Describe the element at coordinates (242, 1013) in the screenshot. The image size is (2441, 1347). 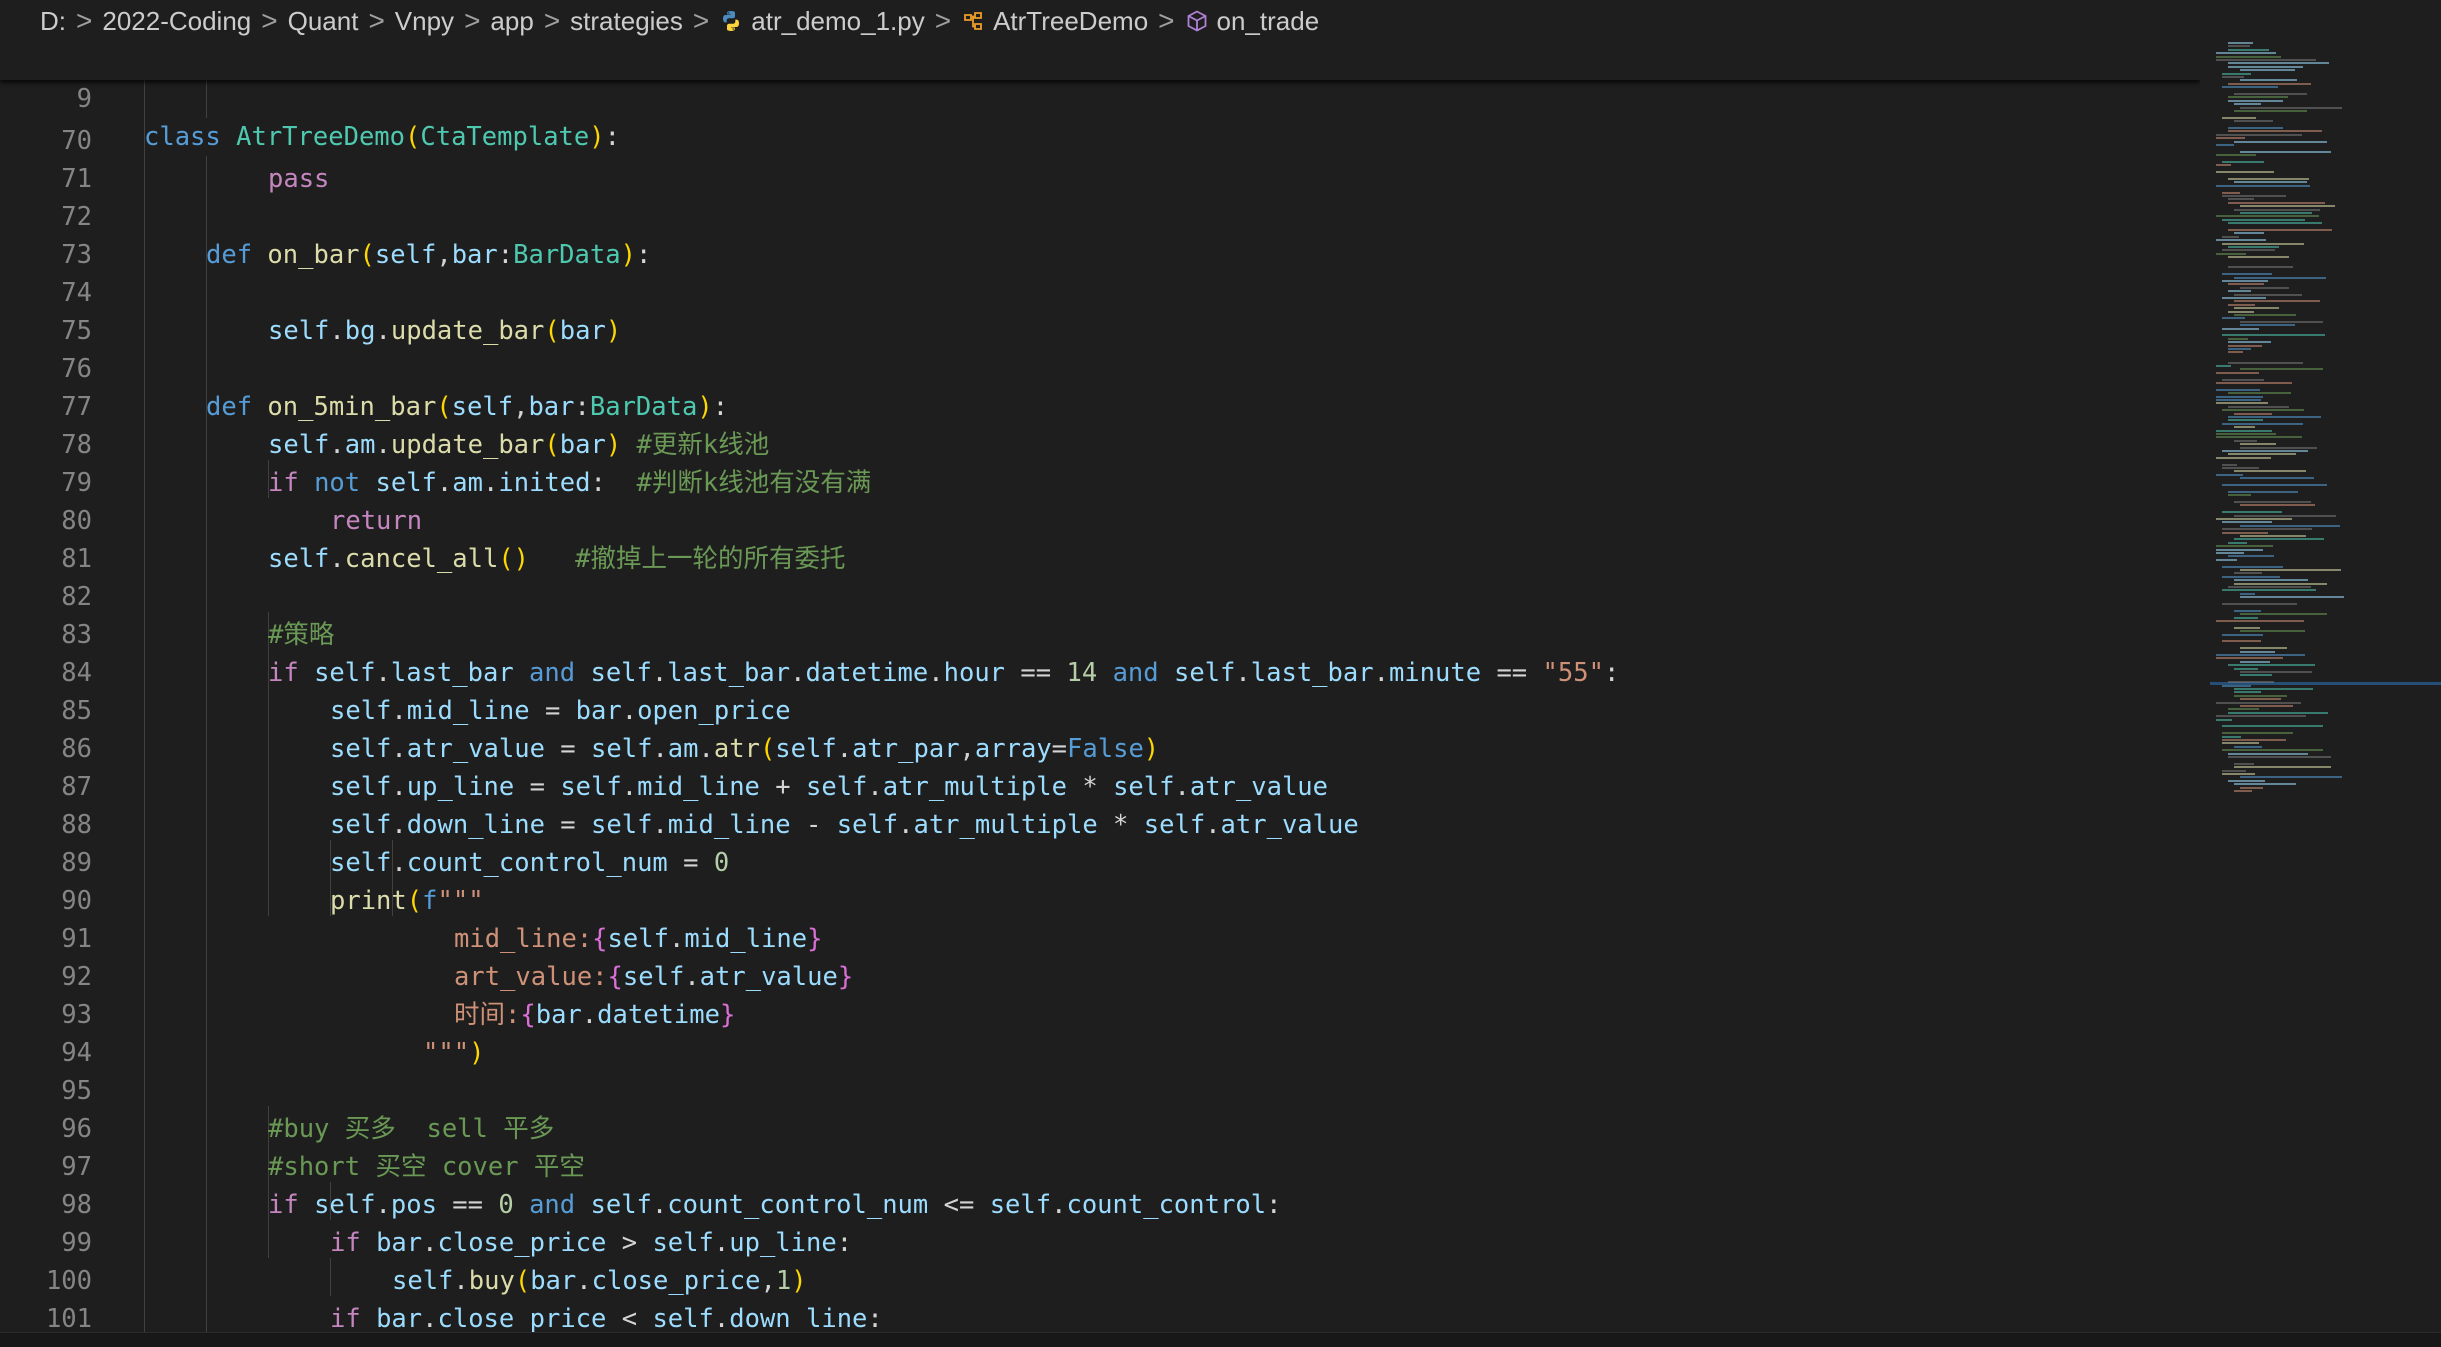
I see `code-line: 93 """)` at that location.